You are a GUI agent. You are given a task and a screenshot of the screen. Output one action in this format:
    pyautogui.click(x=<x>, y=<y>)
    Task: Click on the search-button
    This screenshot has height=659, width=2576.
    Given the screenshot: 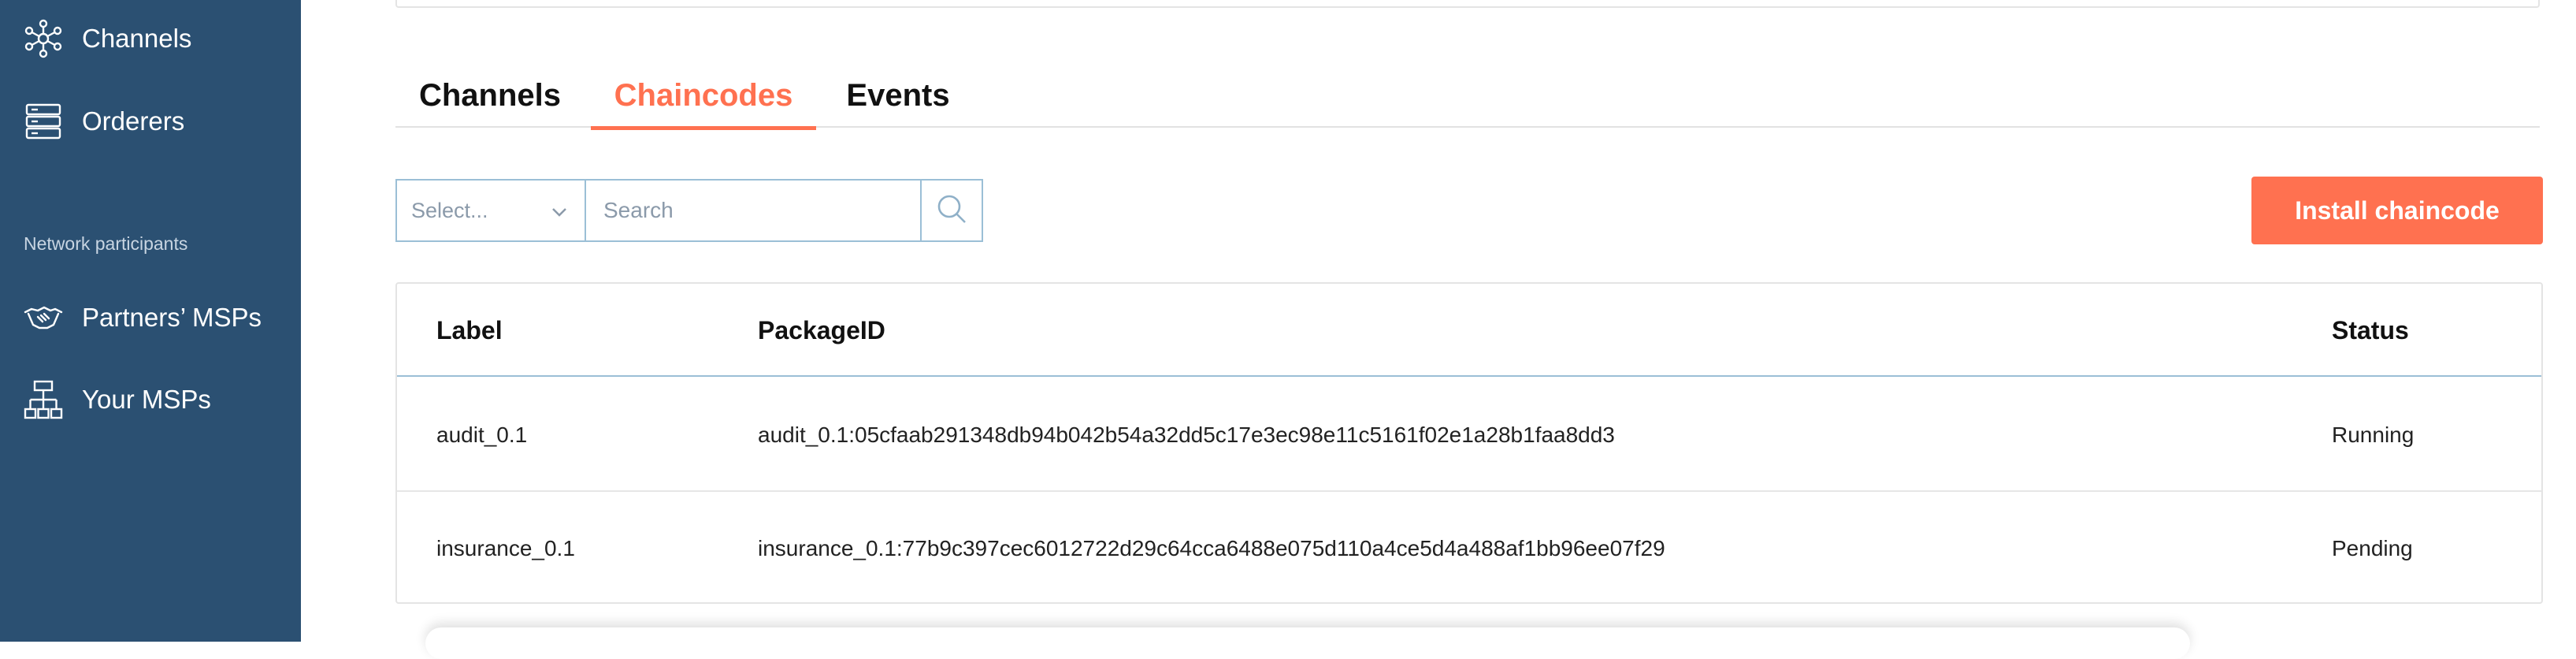 What is the action you would take?
    pyautogui.click(x=951, y=210)
    